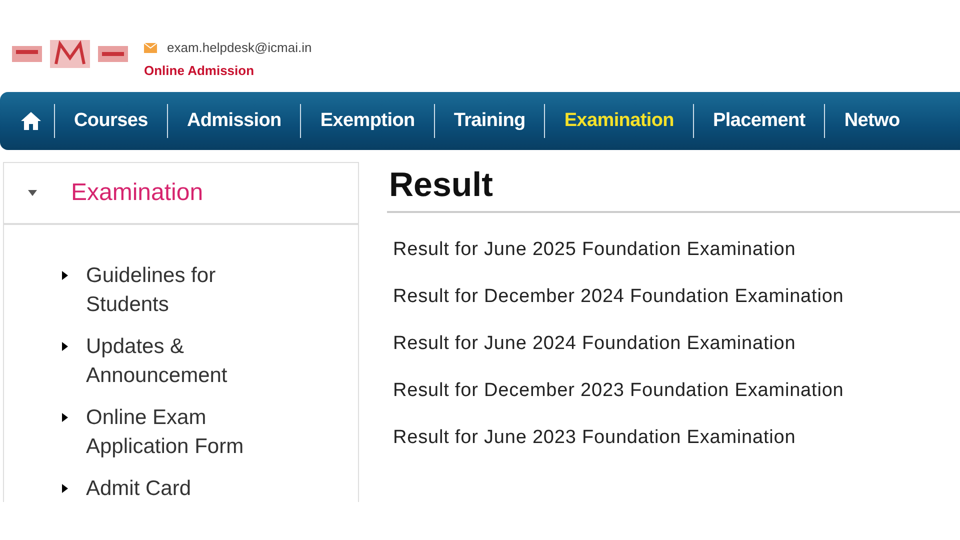 The width and height of the screenshot is (960, 540). I want to click on result-link: Result for December 2023 Foundation Examination, so click(676, 391).